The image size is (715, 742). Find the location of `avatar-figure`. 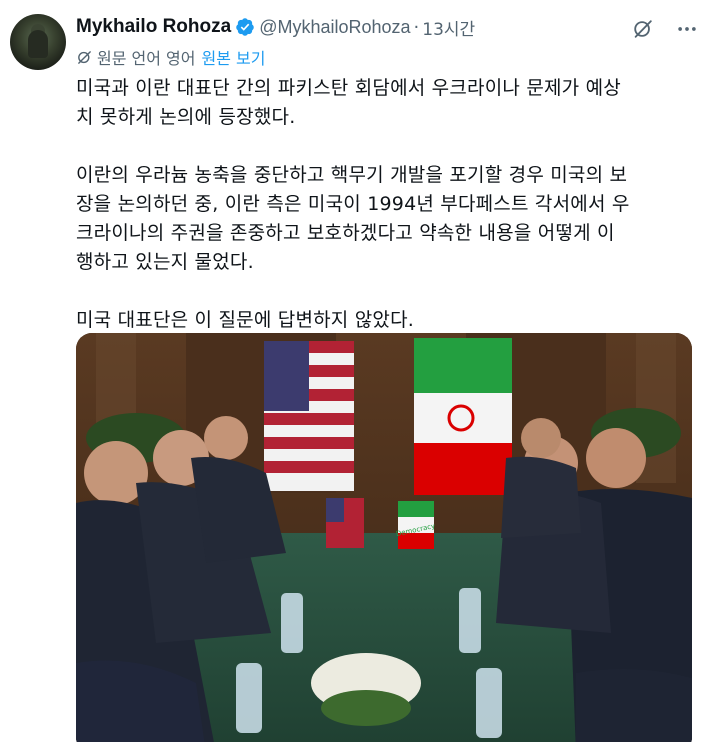

avatar-figure is located at coordinates (38, 44).